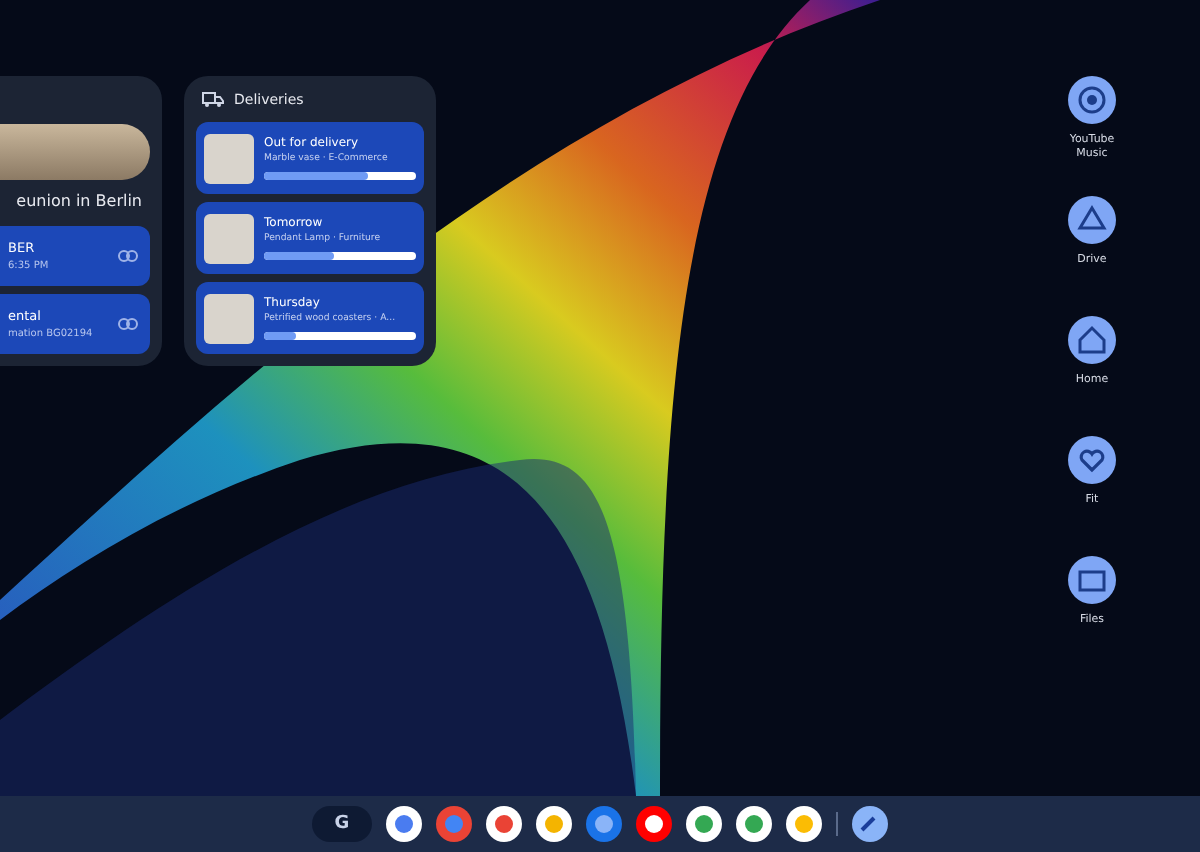  I want to click on truck-icon, so click(213, 100).